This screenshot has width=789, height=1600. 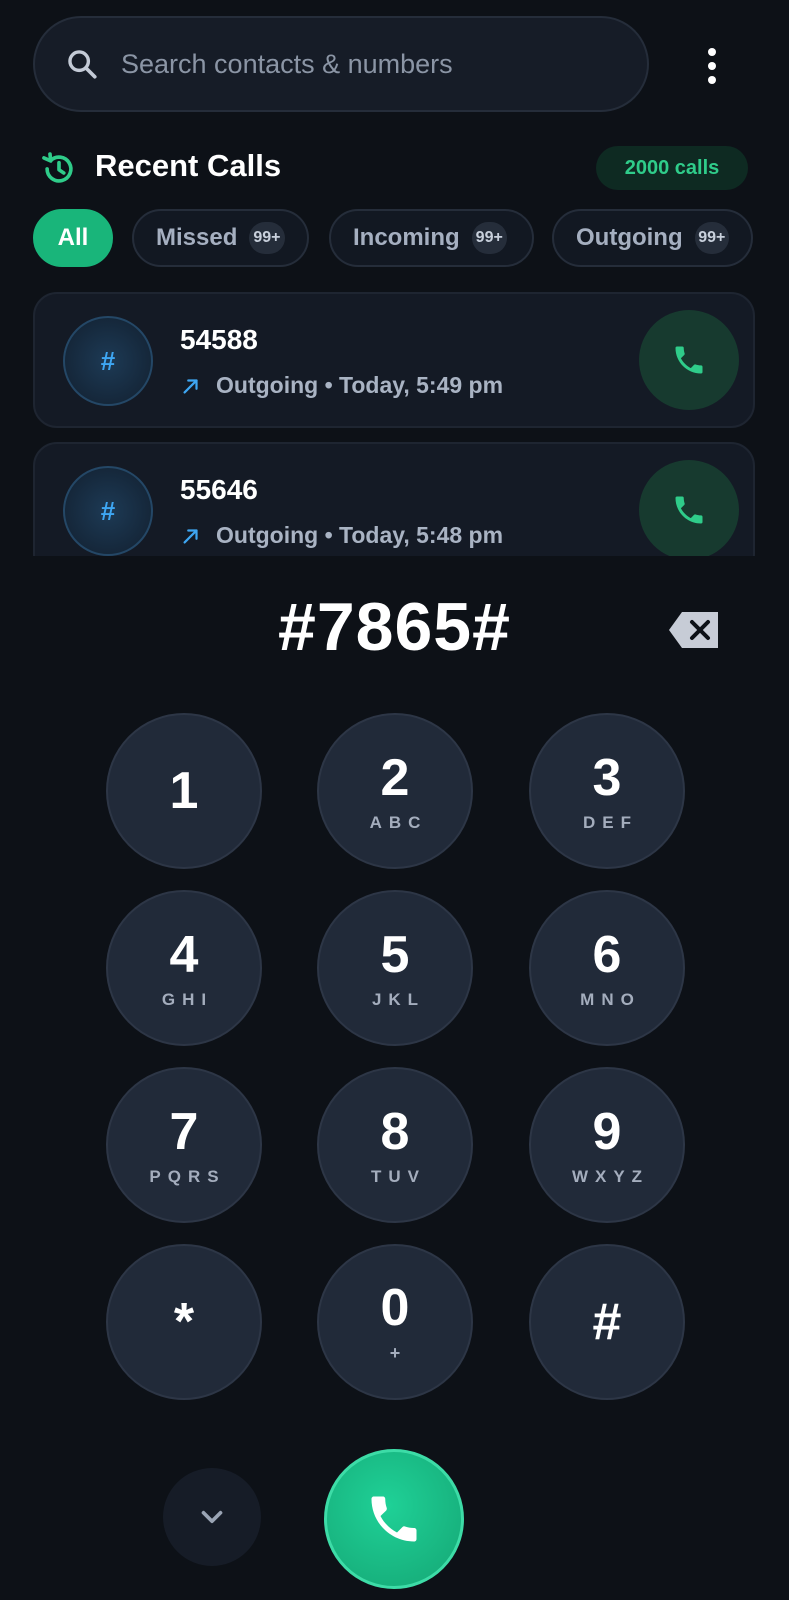 I want to click on search-input, so click(x=361, y=64).